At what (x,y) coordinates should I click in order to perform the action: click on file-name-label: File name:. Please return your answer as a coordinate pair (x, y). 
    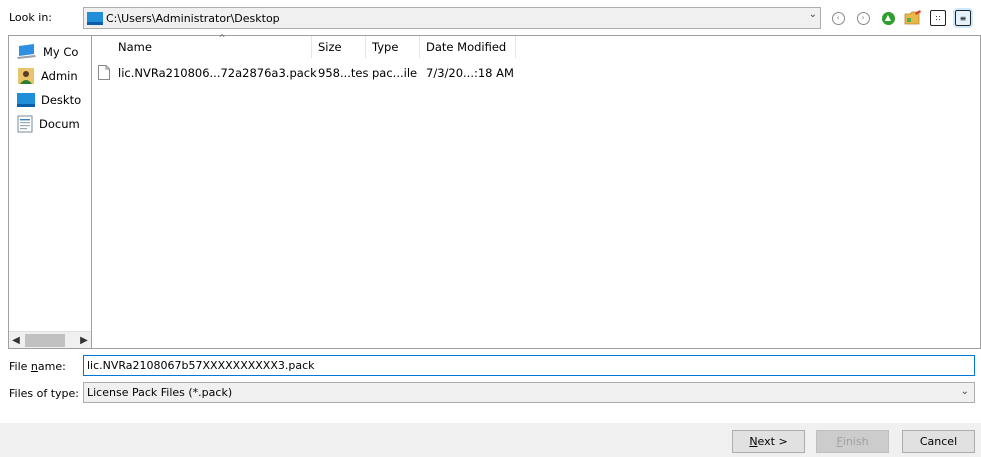
    Looking at the image, I should click on (37, 366).